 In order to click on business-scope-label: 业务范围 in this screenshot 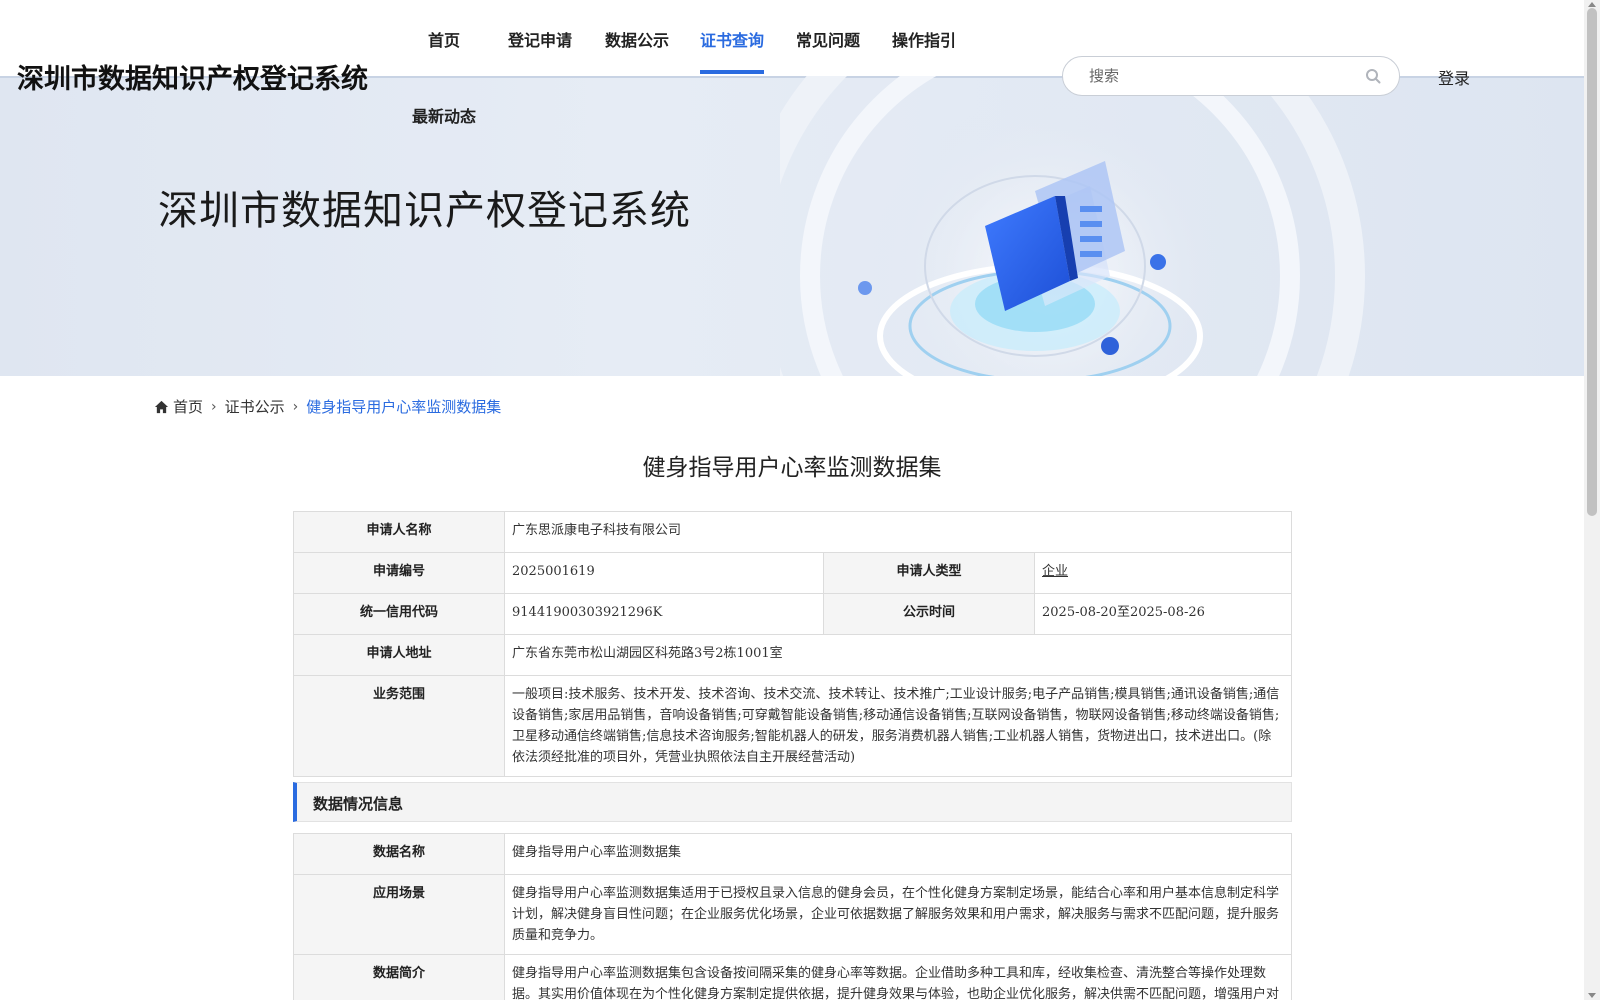, I will do `click(399, 726)`.